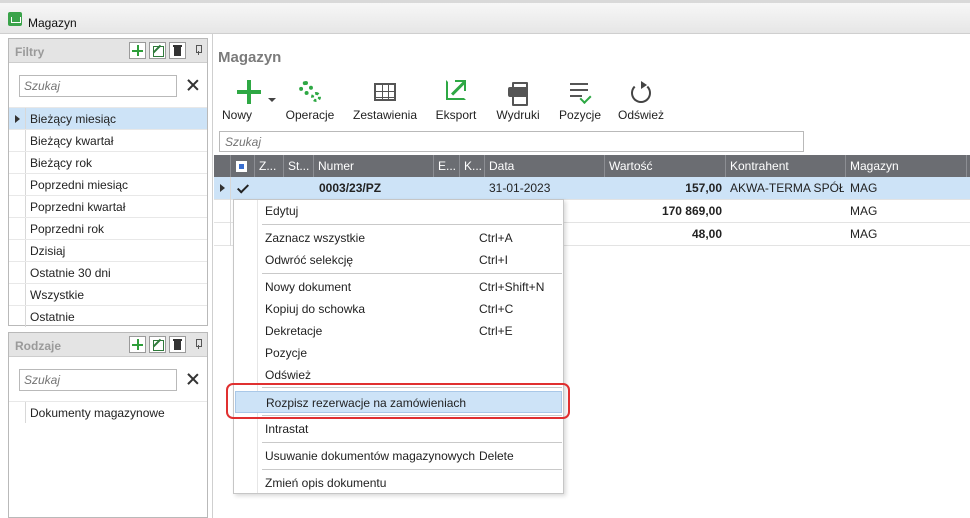  What do you see at coordinates (15, 19) in the screenshot?
I see `app-basket-icon` at bounding box center [15, 19].